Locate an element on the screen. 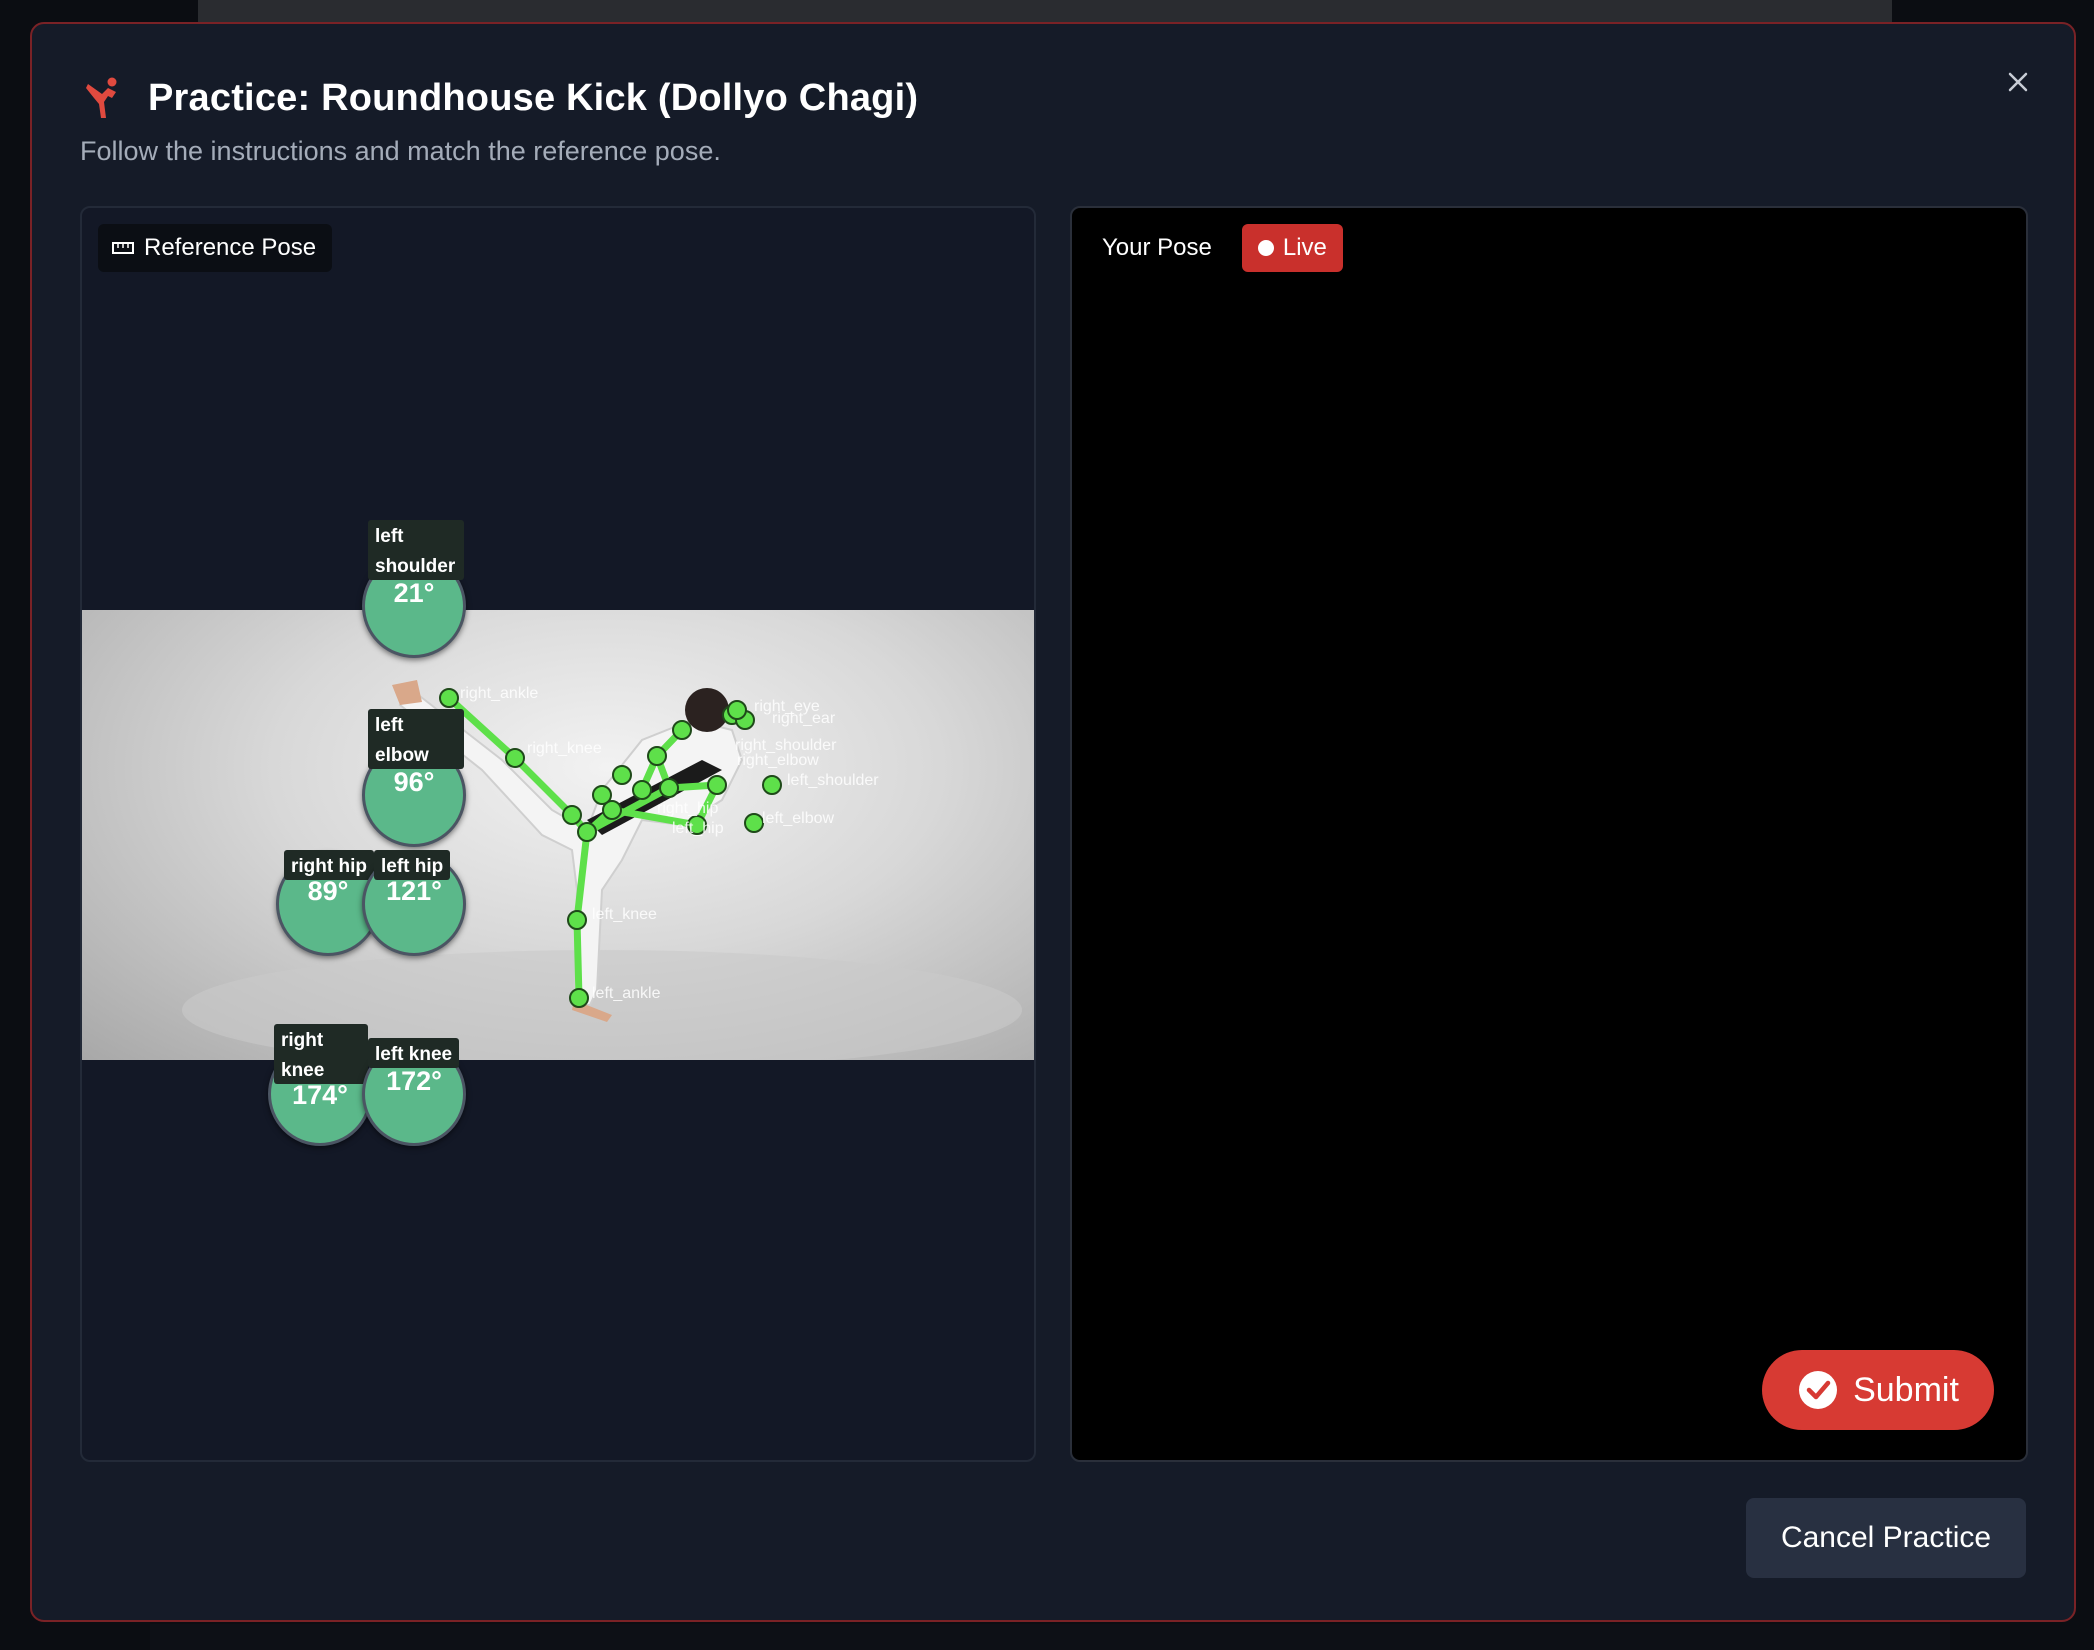 The width and height of the screenshot is (2094, 1650). live-status-badge: Live is located at coordinates (1292, 248).